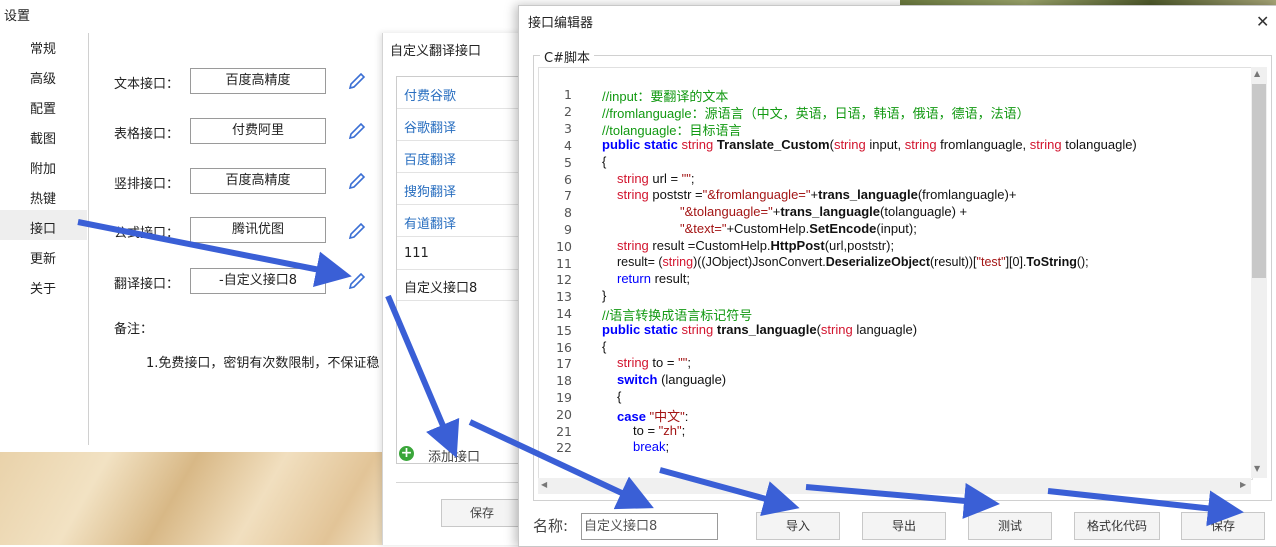 Image resolution: width=1276 pixels, height=547 pixels. I want to click on code-text: ();, so click(1082, 262).